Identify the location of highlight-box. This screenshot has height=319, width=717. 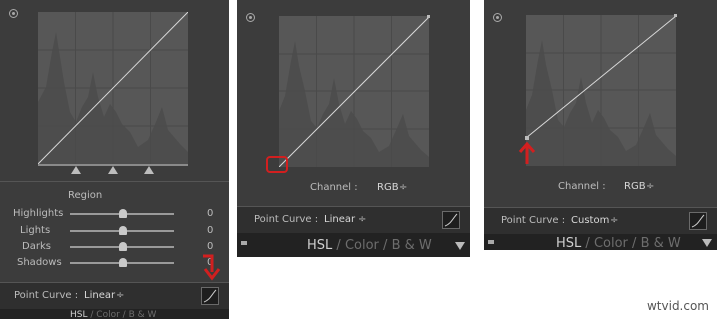
(277, 164).